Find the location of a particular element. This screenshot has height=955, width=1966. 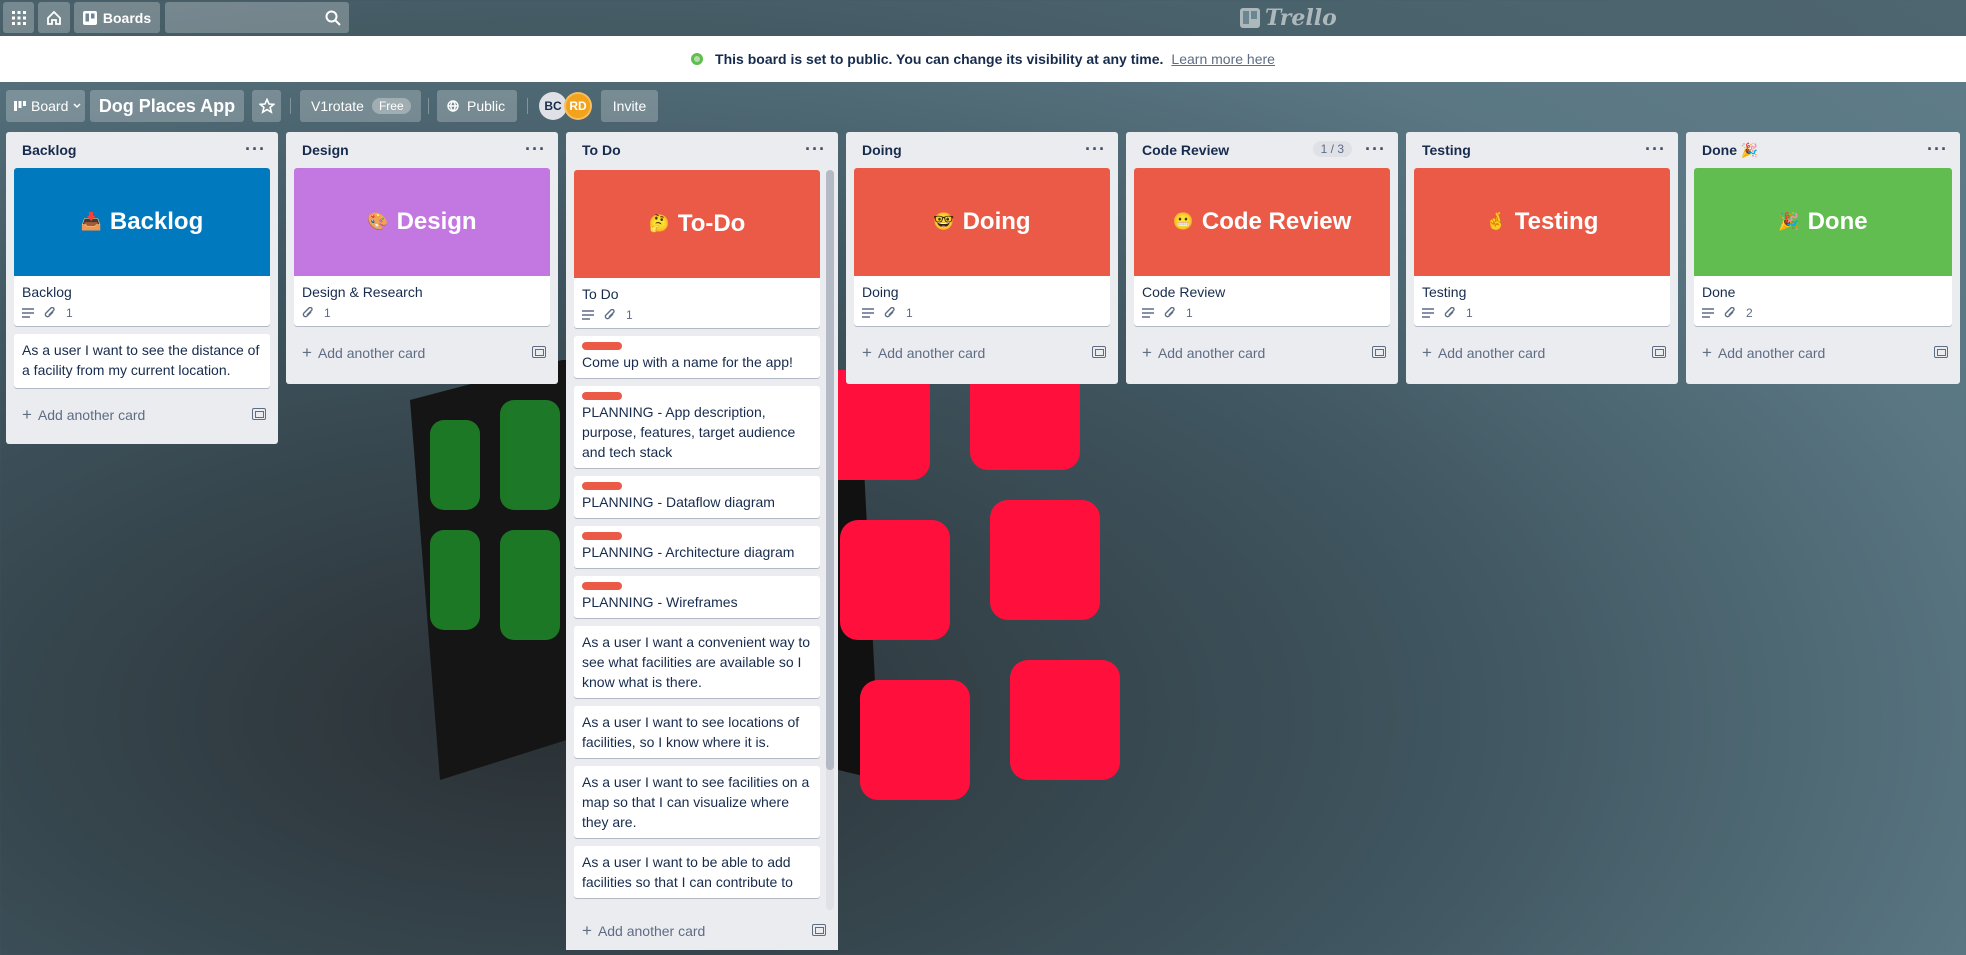

list-title: Backlog is located at coordinates (49, 150).